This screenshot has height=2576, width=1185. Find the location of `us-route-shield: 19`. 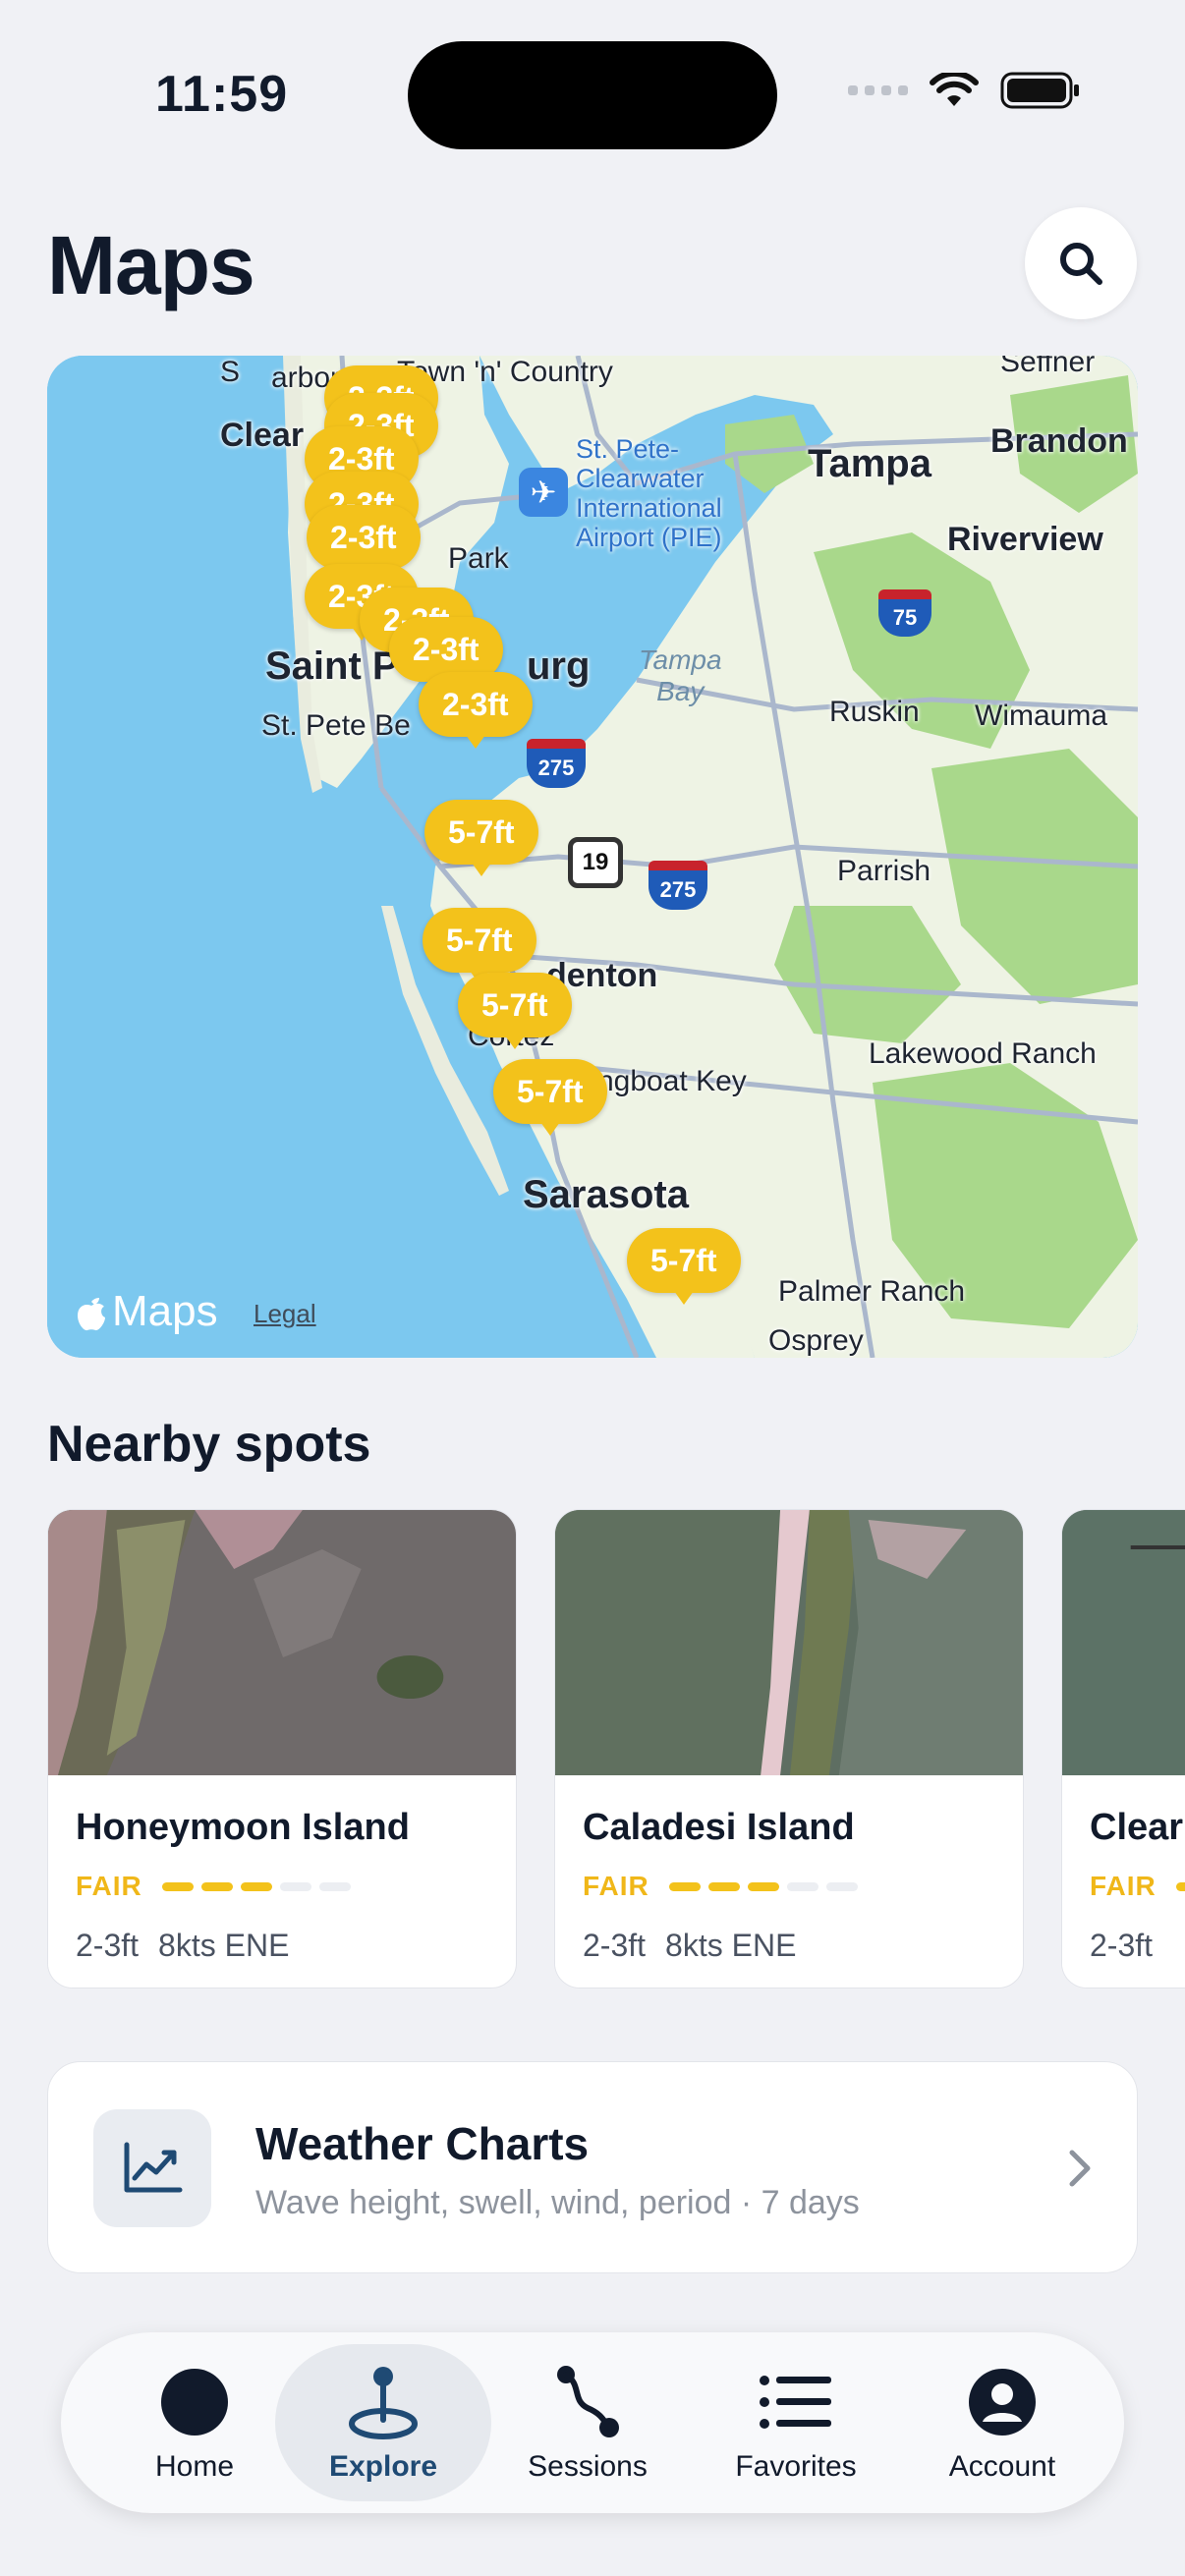

us-route-shield: 19 is located at coordinates (596, 862).